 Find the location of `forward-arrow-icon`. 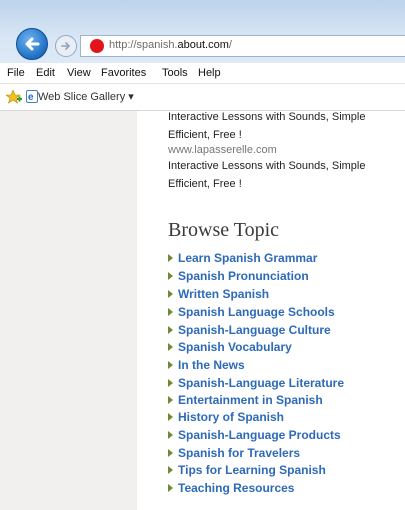

forward-arrow-icon is located at coordinates (65, 46).